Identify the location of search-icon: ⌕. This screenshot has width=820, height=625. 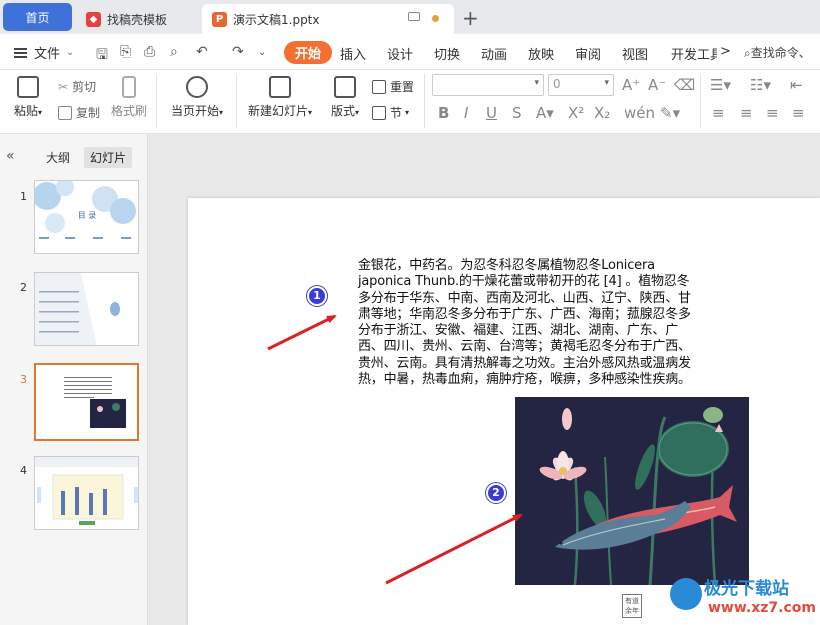
(747, 53).